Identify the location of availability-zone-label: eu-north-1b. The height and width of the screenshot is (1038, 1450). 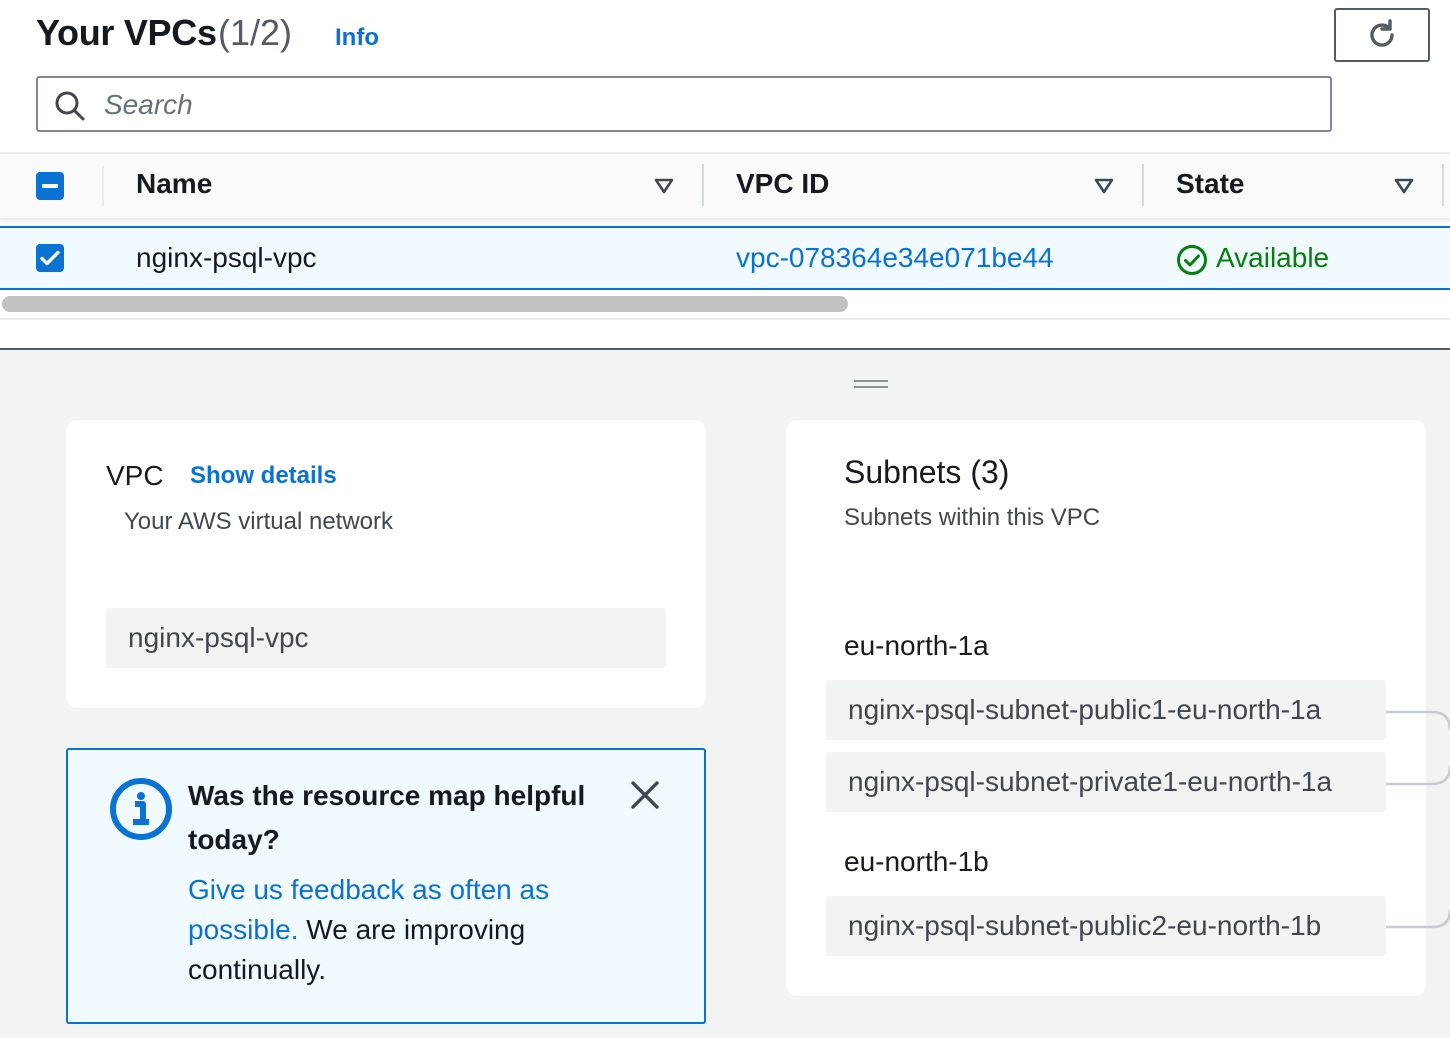
(916, 861).